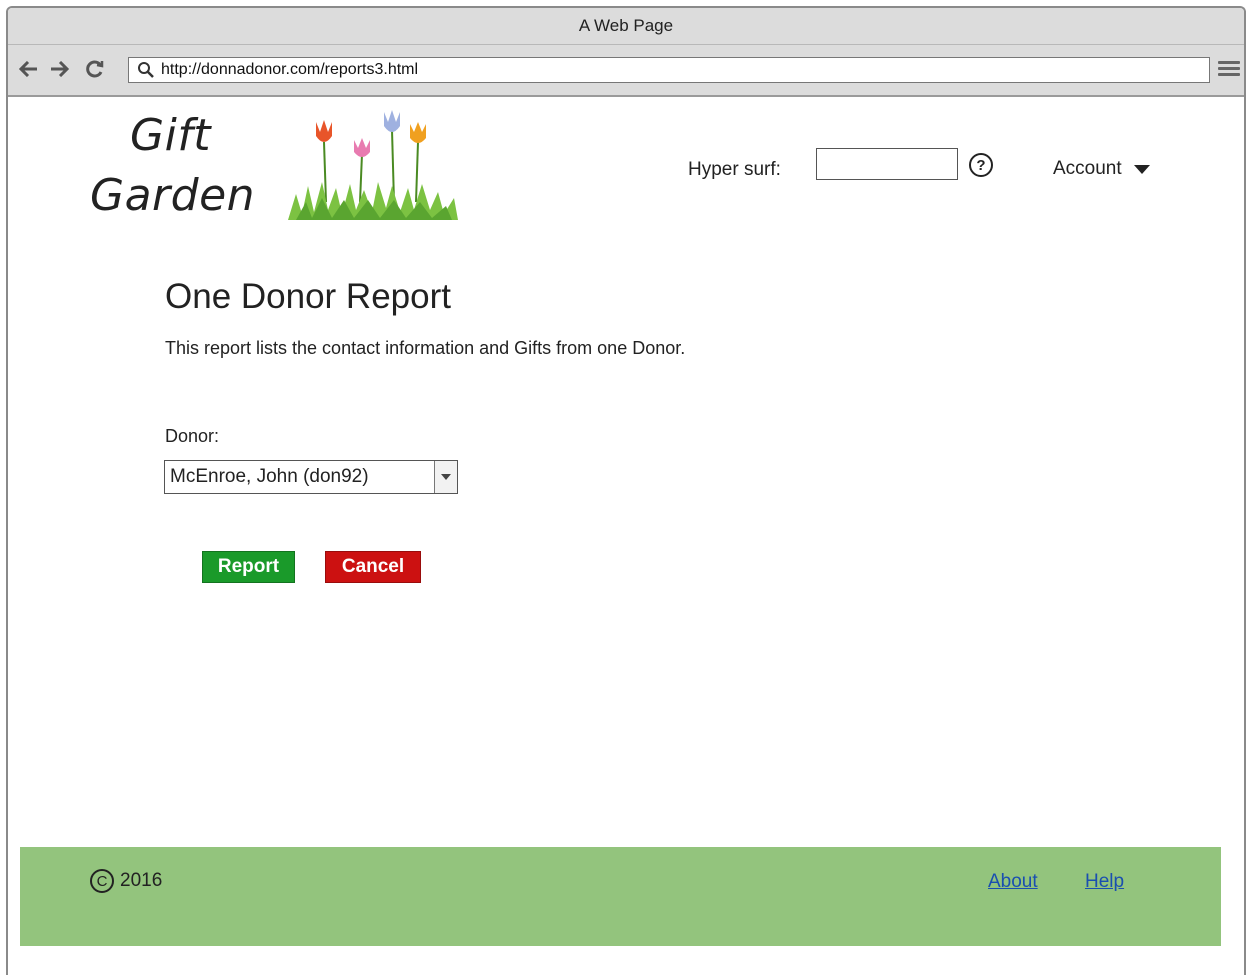 This screenshot has height=975, width=1248. I want to click on hypersurf-label: Hyper surf:, so click(734, 169).